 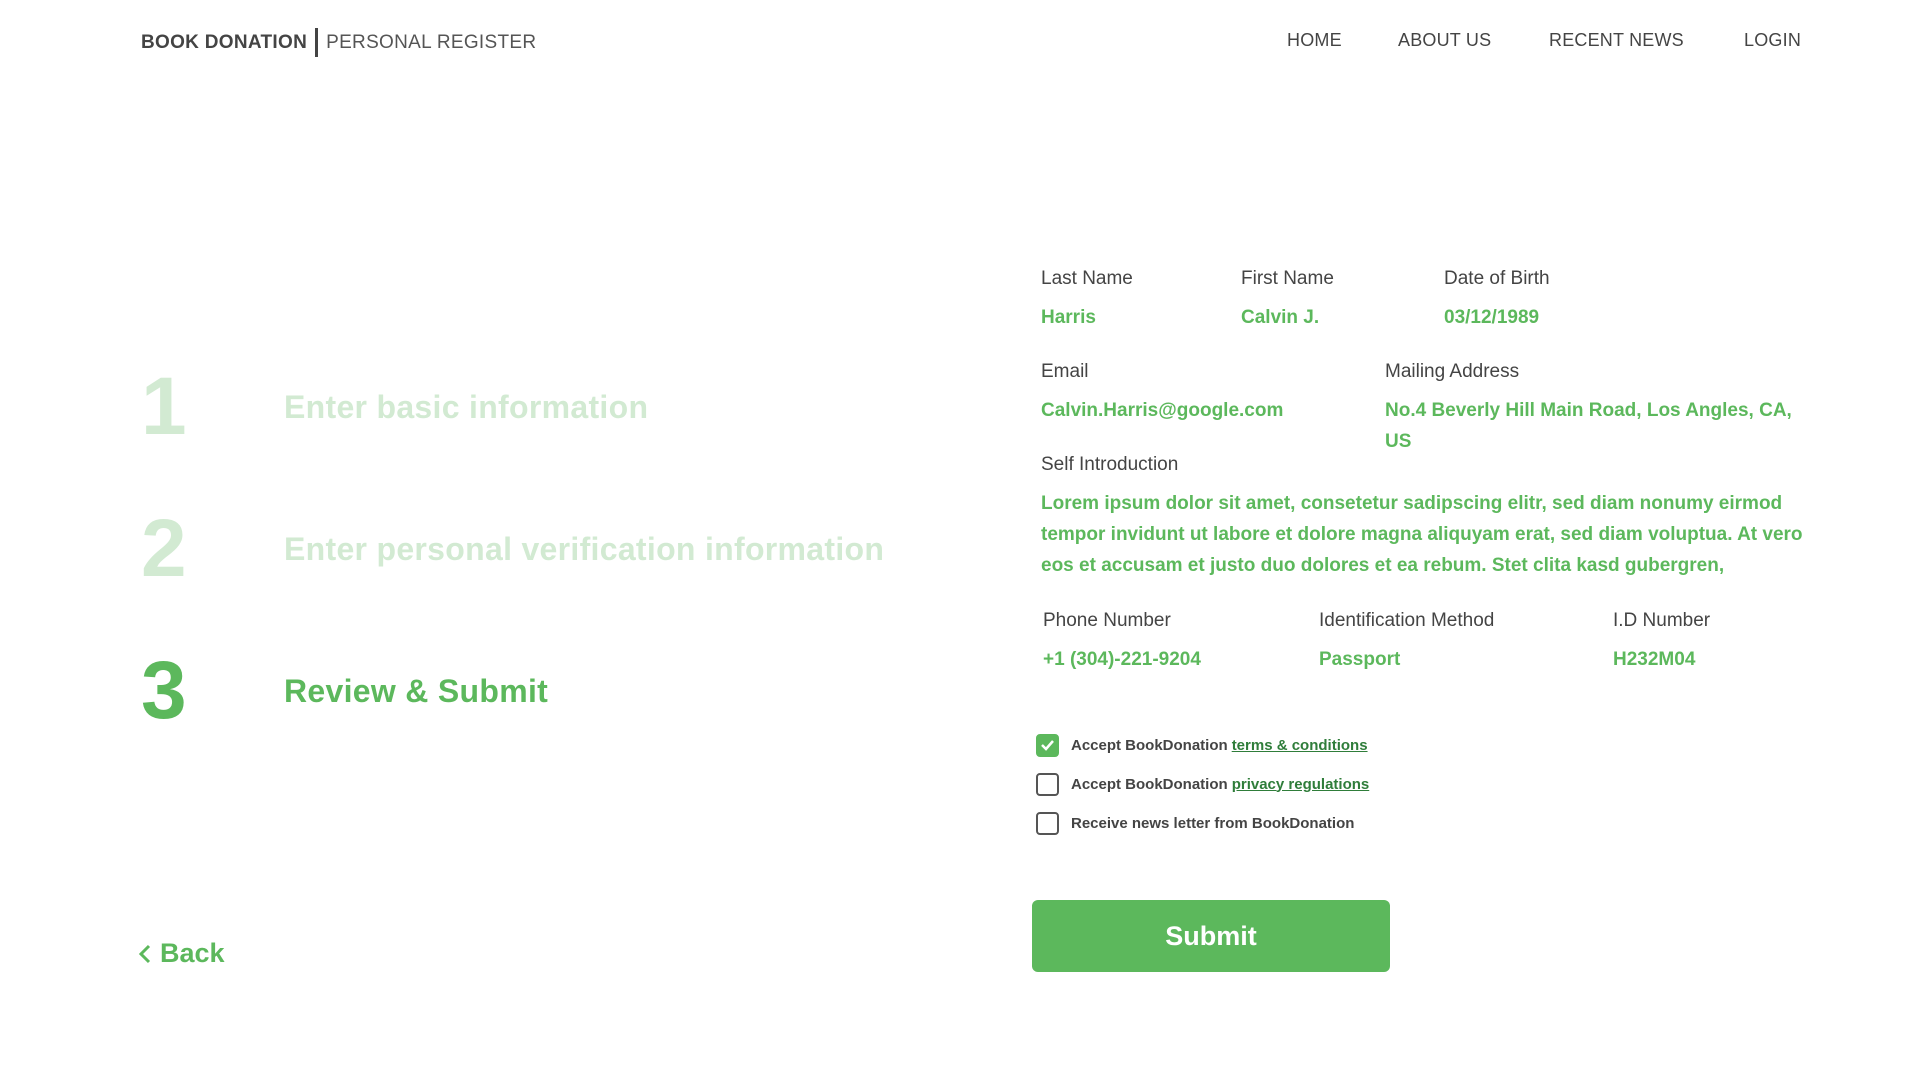 What do you see at coordinates (1287, 278) in the screenshot?
I see `first-name-label: First Name` at bounding box center [1287, 278].